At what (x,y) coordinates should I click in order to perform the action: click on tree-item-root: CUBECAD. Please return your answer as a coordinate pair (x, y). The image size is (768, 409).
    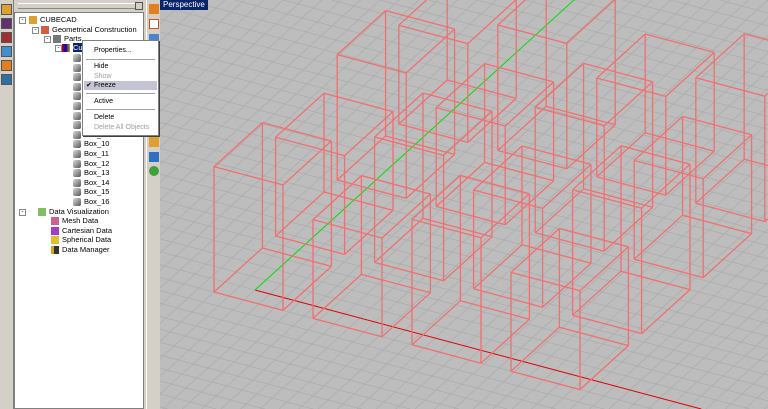
    Looking at the image, I should click on (53, 20).